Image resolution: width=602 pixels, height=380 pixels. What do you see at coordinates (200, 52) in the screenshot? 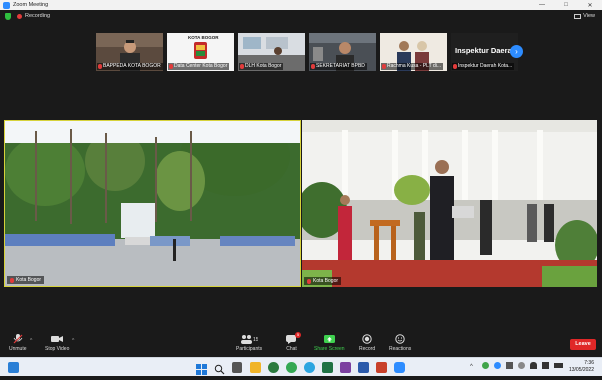
I see `participant-thumbnail: KOTA BOGOR Data Center Kota Bogor` at bounding box center [200, 52].